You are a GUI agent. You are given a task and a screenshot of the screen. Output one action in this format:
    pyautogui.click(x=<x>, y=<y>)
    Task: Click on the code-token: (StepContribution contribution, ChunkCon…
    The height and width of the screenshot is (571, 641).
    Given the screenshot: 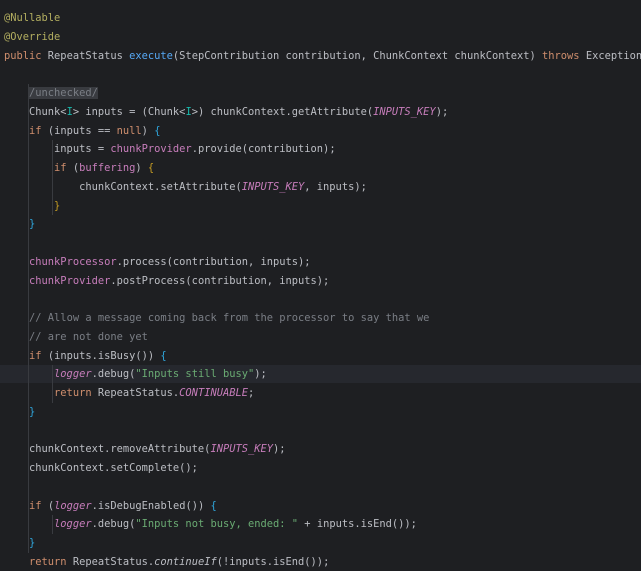 What is the action you would take?
    pyautogui.click(x=357, y=55)
    